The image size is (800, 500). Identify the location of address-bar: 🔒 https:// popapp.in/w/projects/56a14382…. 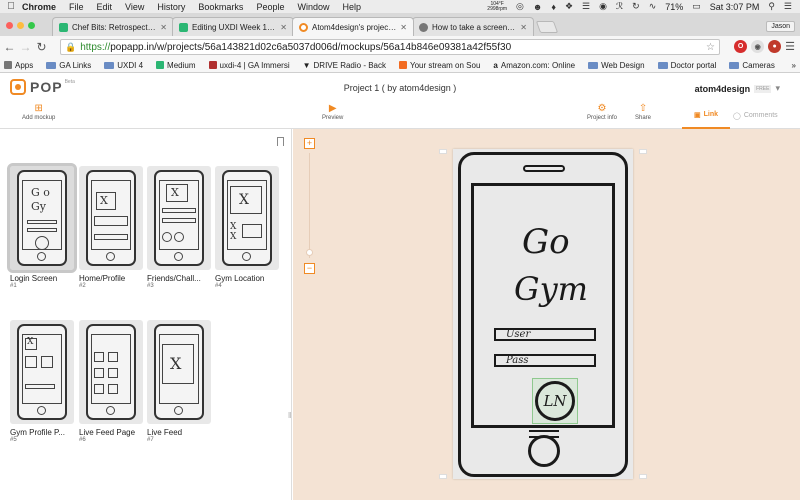
(390, 47).